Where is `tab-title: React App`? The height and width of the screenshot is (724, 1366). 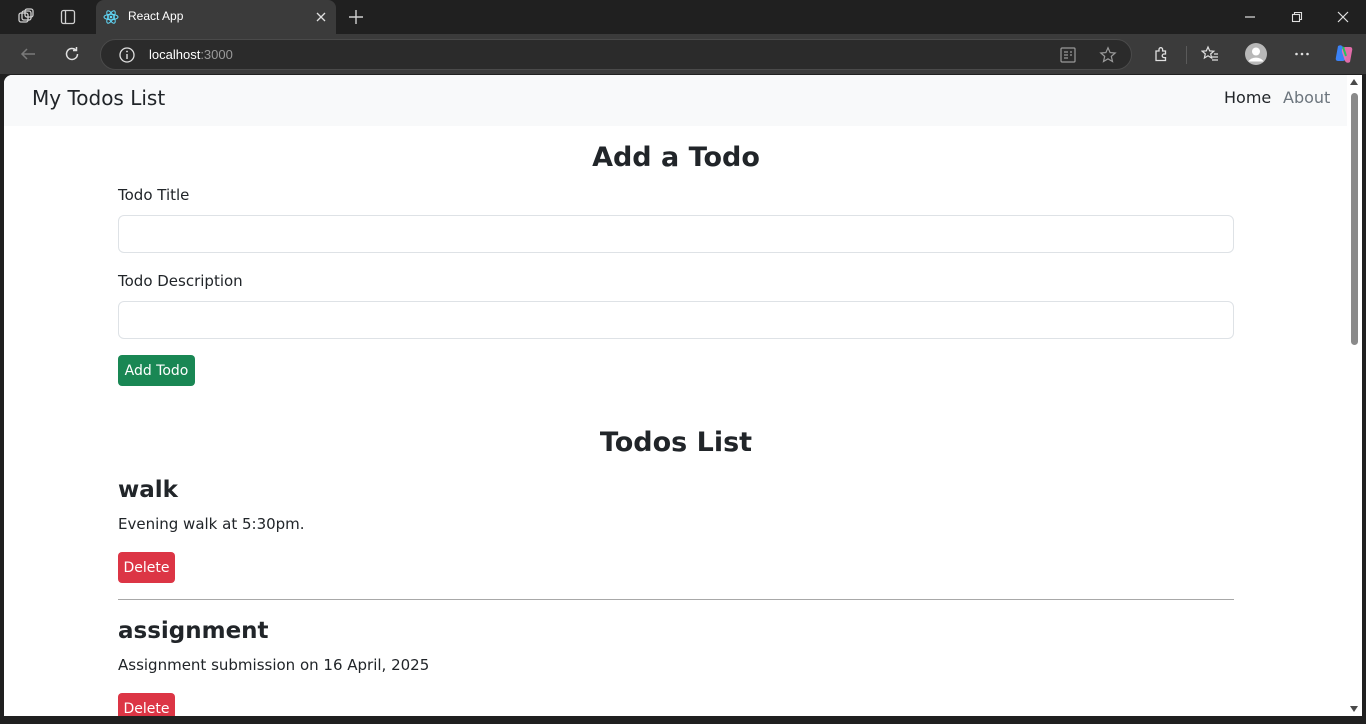
tab-title: React App is located at coordinates (156, 16).